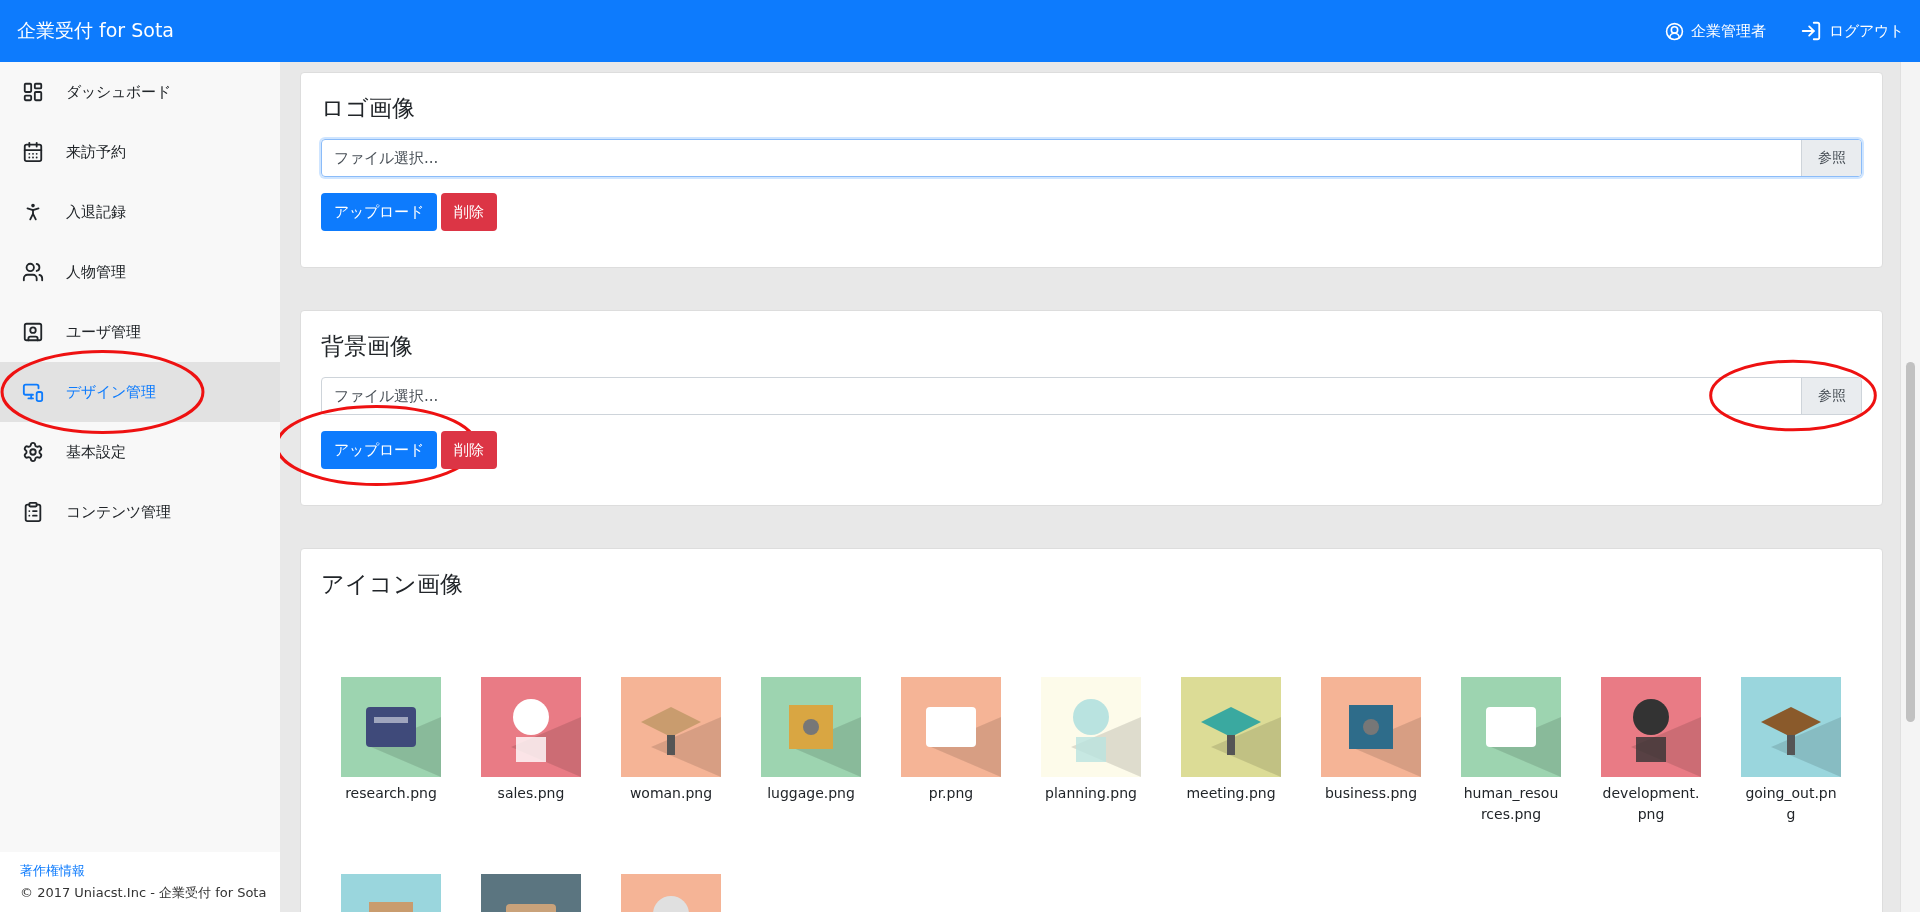  What do you see at coordinates (140, 152) in the screenshot?
I see `sidebar-item: 来訪予約` at bounding box center [140, 152].